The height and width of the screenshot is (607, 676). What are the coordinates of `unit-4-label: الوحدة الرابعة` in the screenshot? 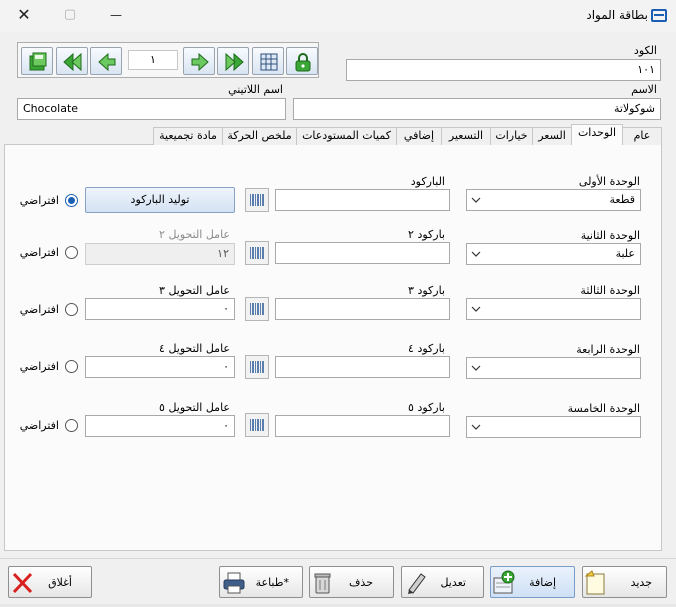 It's located at (608, 349).